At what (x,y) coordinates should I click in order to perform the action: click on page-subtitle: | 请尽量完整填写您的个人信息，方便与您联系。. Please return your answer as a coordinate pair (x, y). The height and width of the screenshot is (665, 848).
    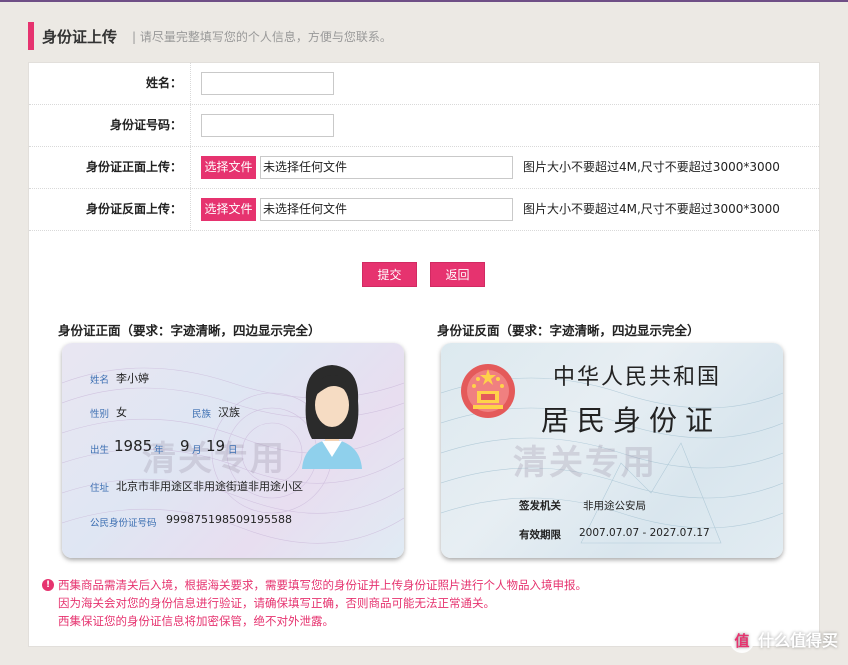
    Looking at the image, I should click on (262, 37).